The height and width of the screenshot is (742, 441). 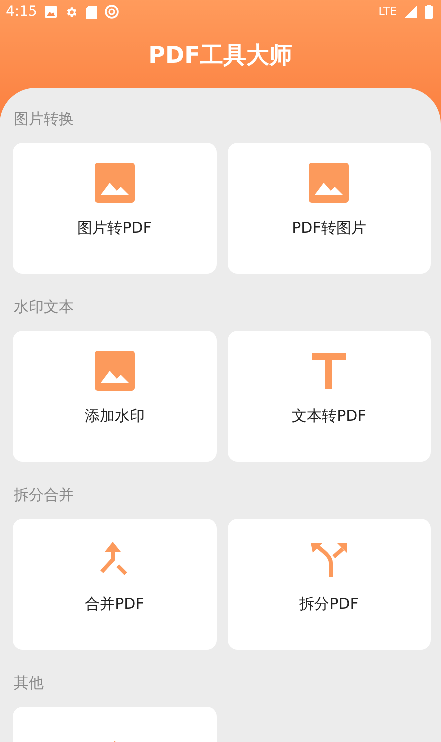 I want to click on section-heading: 拆分合并, so click(x=44, y=495).